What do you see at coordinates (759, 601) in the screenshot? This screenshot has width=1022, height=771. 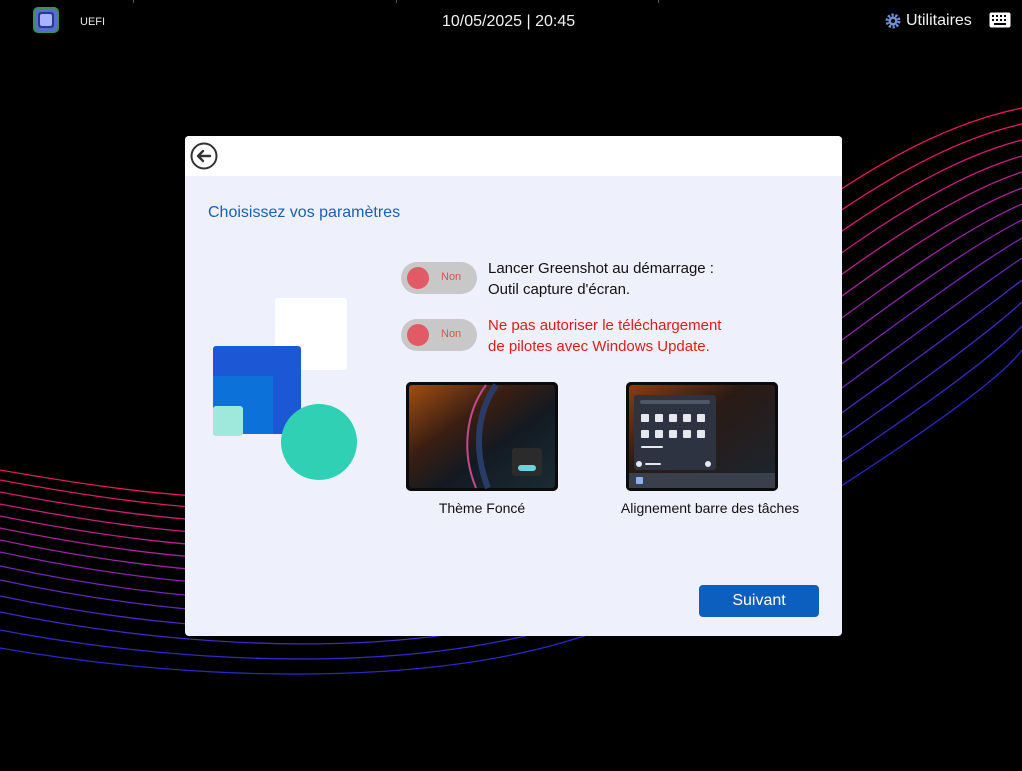 I see `next-button: Suivant` at bounding box center [759, 601].